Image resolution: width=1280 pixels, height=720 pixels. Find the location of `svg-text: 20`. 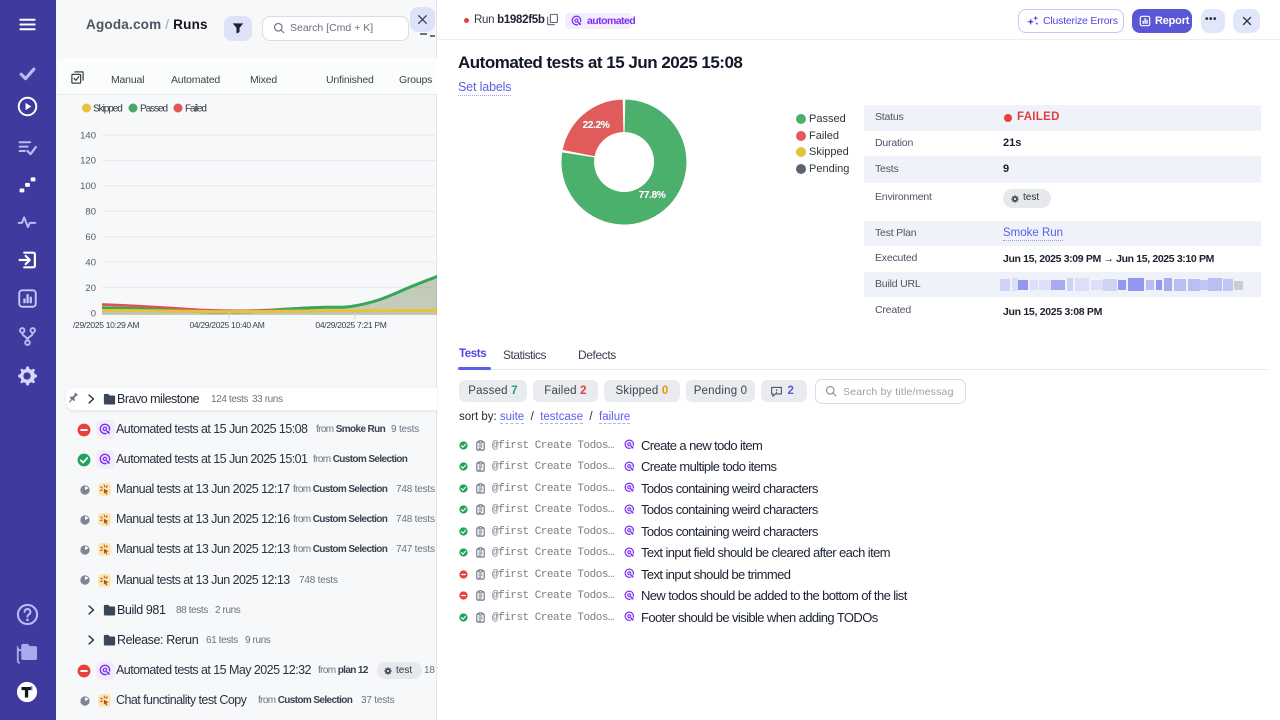

svg-text: 20 is located at coordinates (90, 288).